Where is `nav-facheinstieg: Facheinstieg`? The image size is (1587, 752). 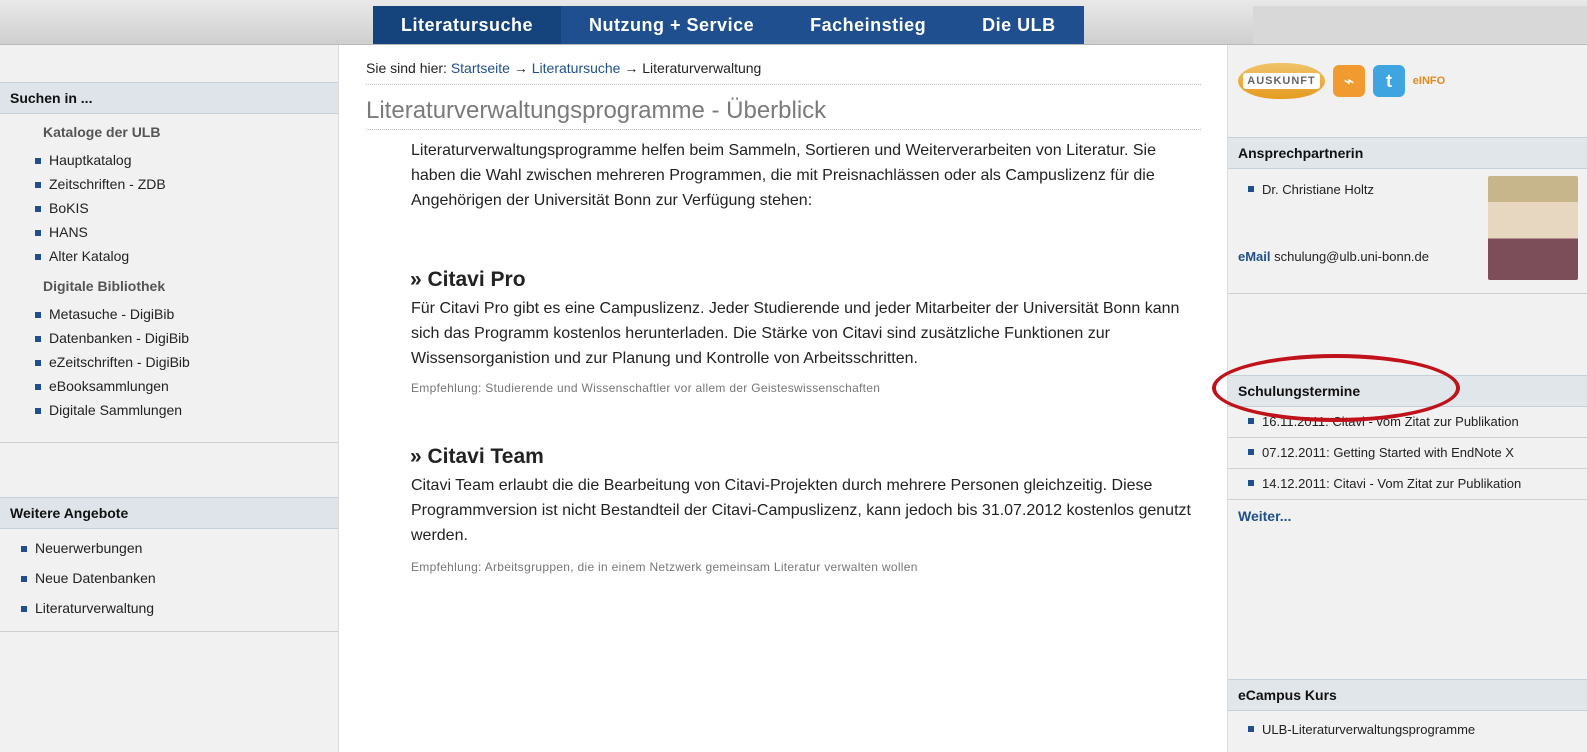 nav-facheinstieg: Facheinstieg is located at coordinates (868, 25).